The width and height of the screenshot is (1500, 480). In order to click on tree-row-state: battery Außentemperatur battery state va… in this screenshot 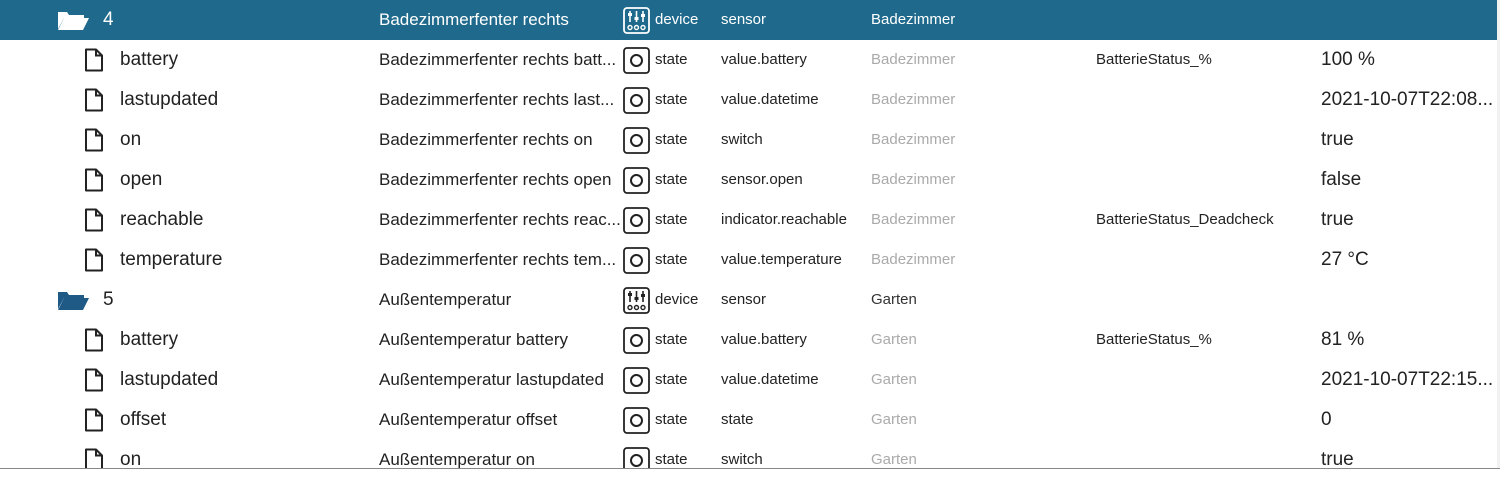, I will do `click(750, 340)`.